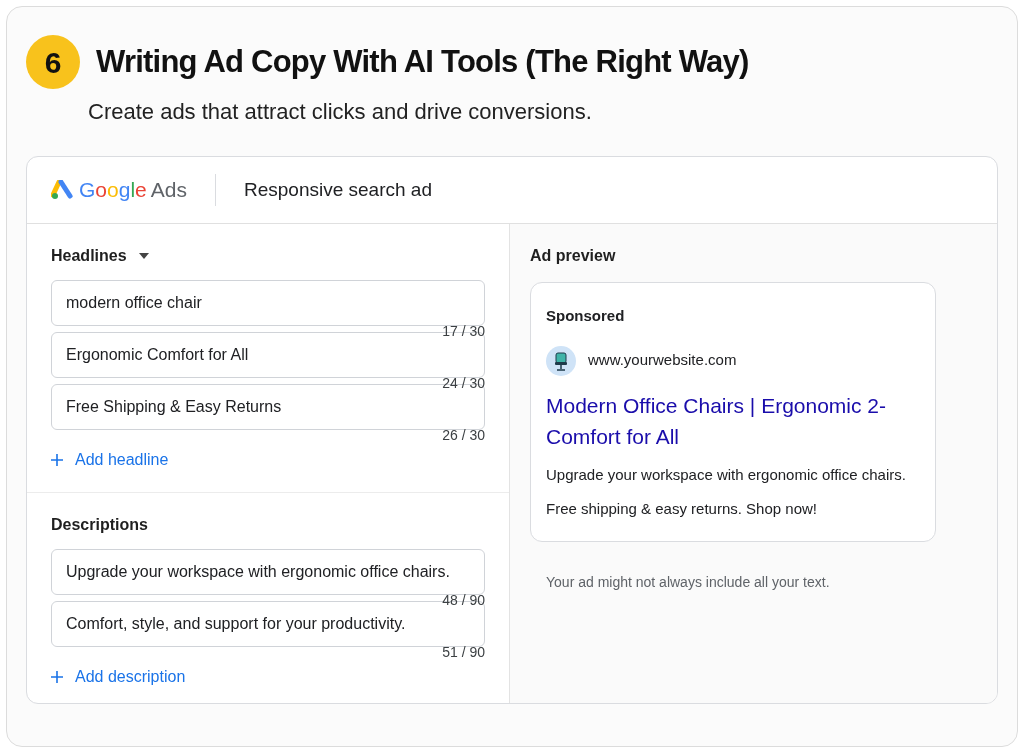 The image size is (1024, 753). I want to click on ads-logo-icon, so click(63, 190).